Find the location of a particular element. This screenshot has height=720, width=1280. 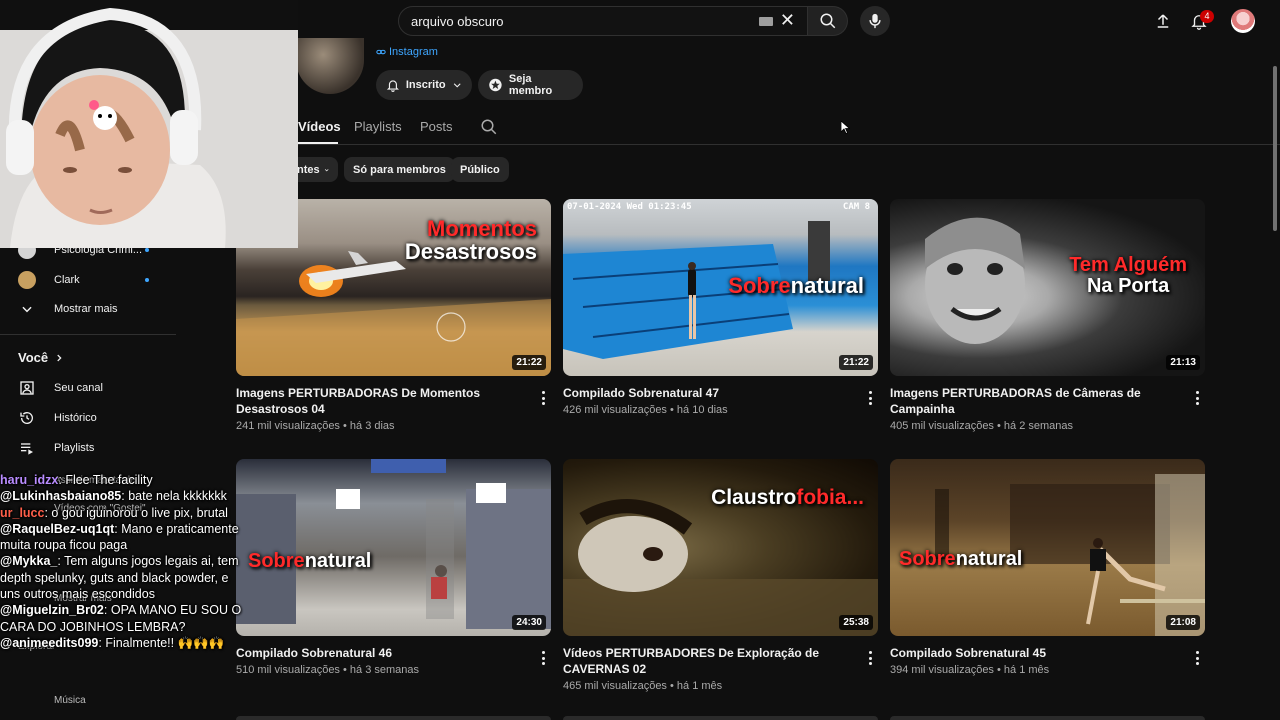

thumbnail-overlay-line-1: Tem Alguém is located at coordinates (1128, 265).